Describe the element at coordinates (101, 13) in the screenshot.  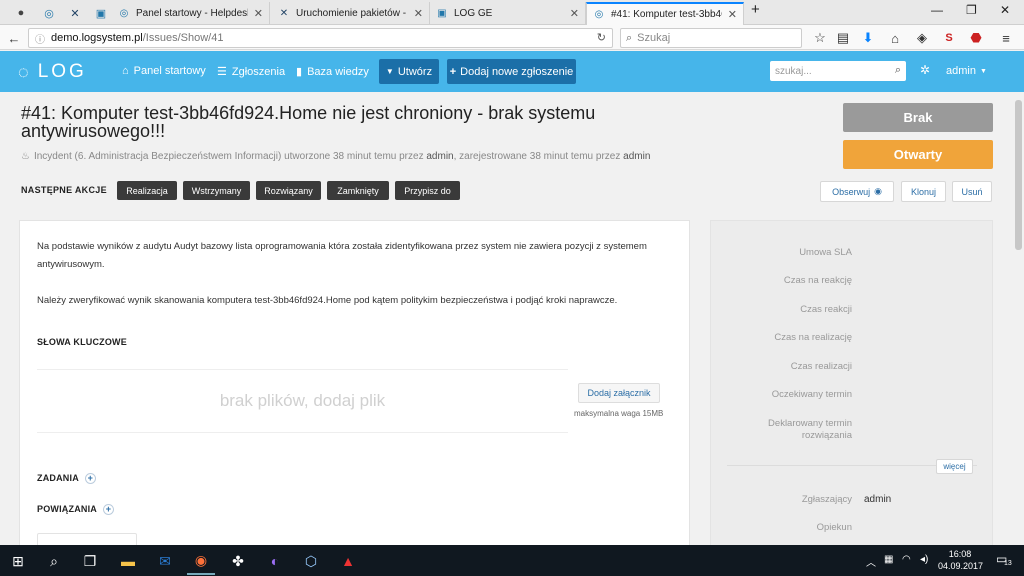
I see `pinned-tab: ▣` at that location.